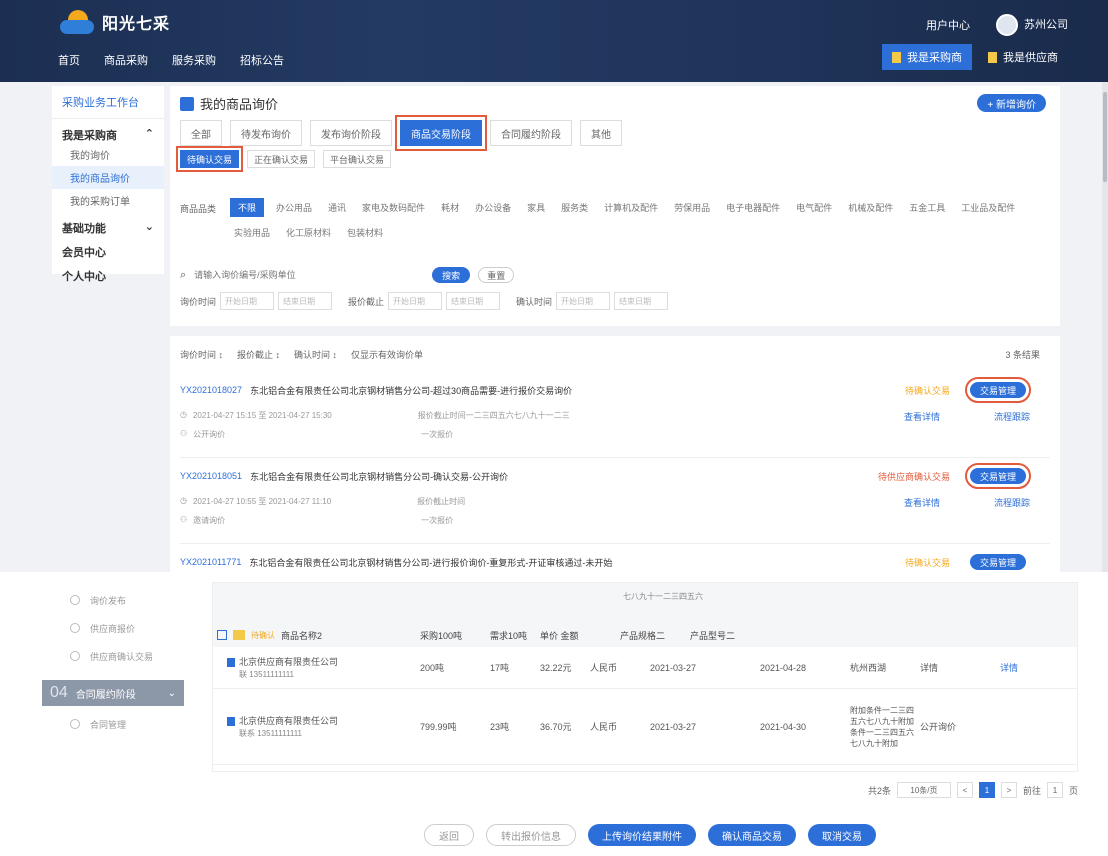  I want to click on tab-publish: 发布询价阶段, so click(351, 133).